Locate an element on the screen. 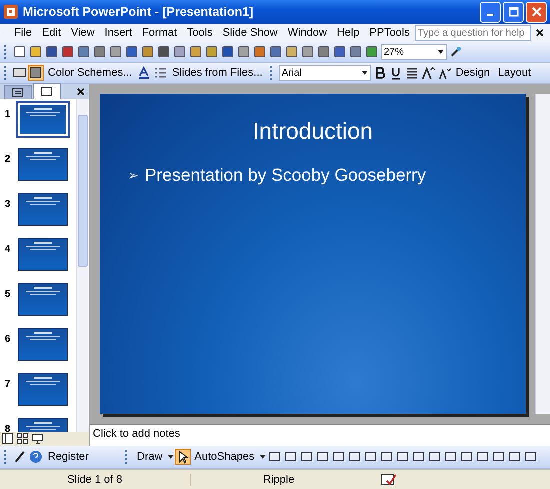 The height and width of the screenshot is (489, 550). minimize-icon is located at coordinates (490, 15).